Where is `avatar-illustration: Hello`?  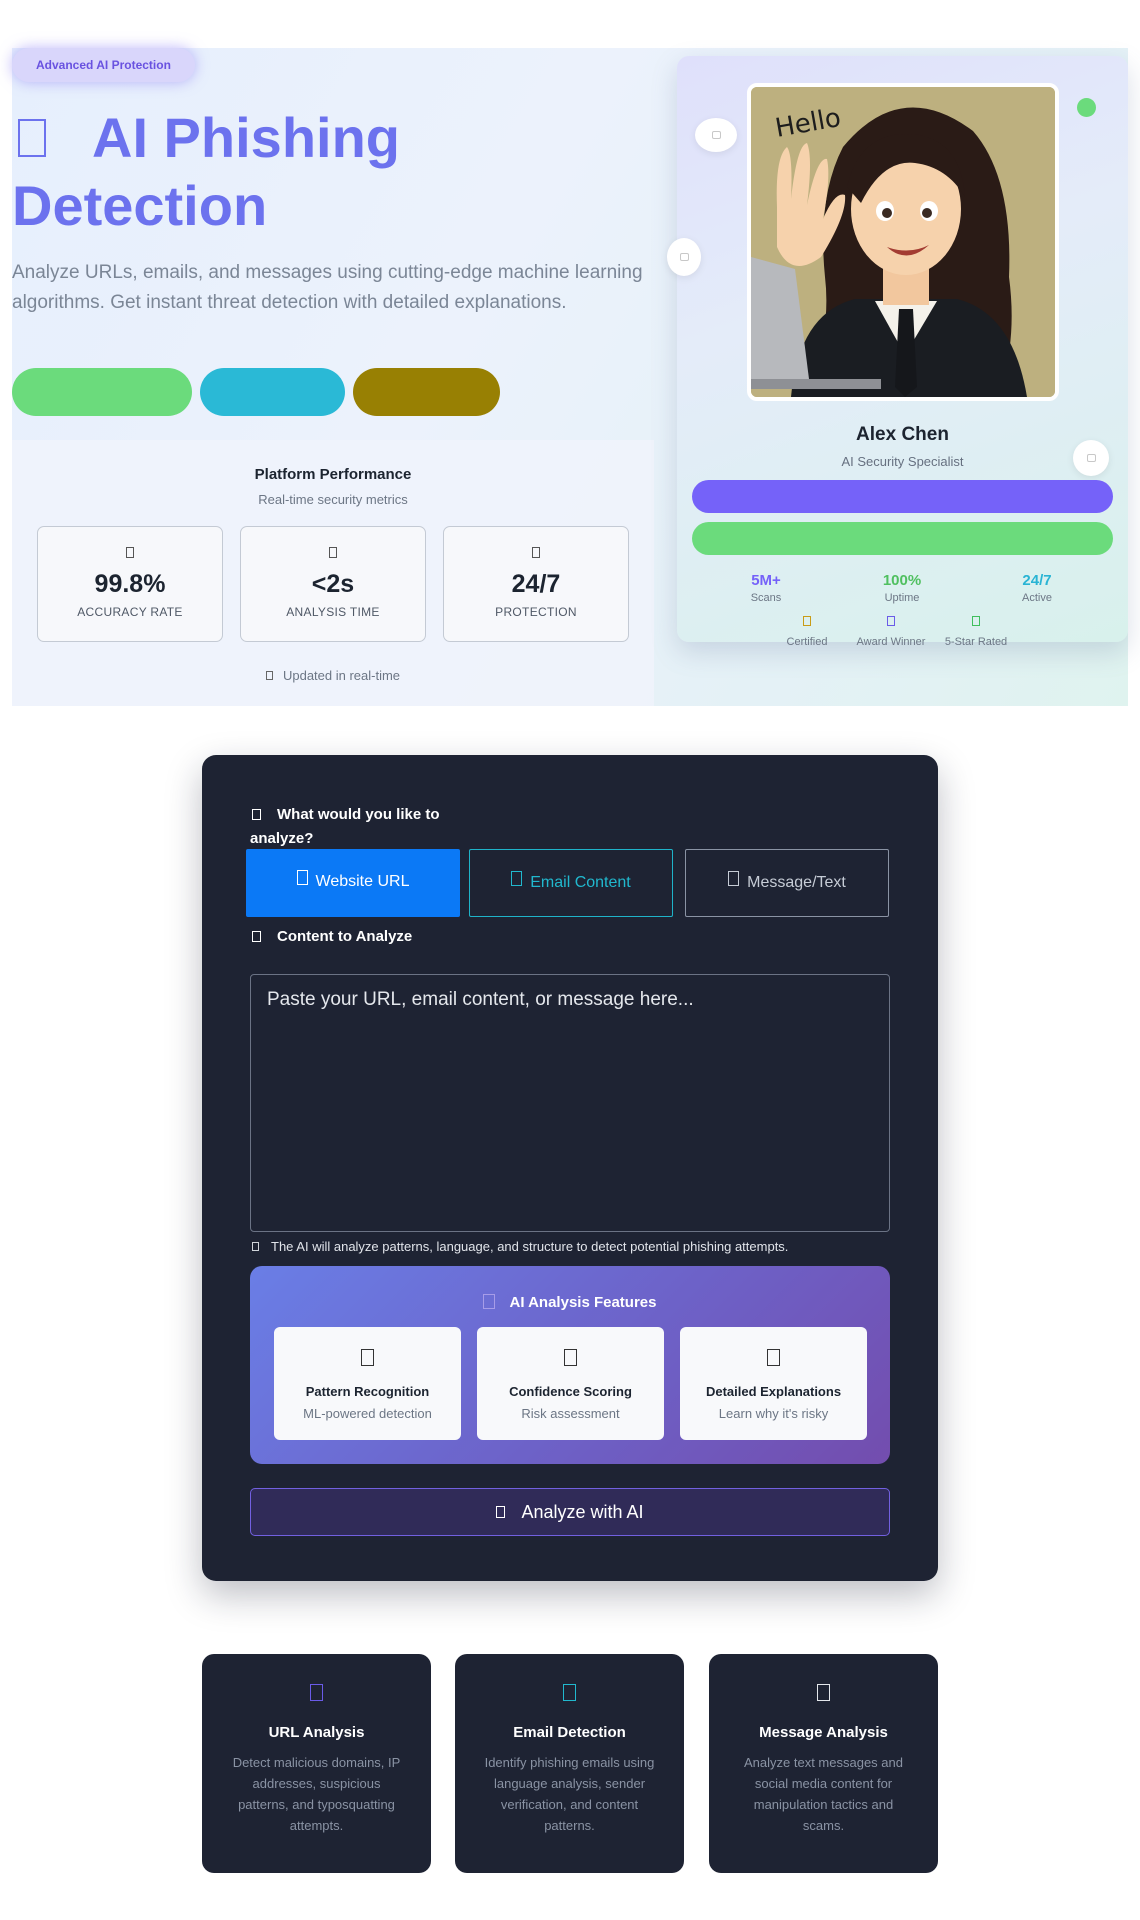 avatar-illustration: Hello is located at coordinates (903, 242).